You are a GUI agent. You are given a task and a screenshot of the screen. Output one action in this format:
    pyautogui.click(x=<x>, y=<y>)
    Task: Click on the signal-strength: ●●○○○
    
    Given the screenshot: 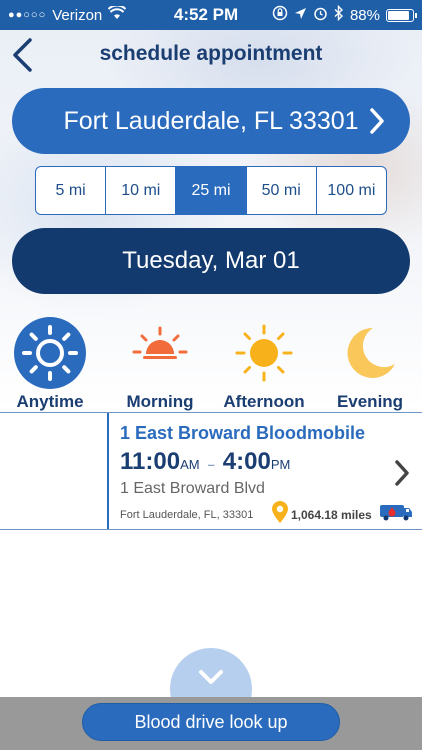 What is the action you would take?
    pyautogui.click(x=27, y=15)
    